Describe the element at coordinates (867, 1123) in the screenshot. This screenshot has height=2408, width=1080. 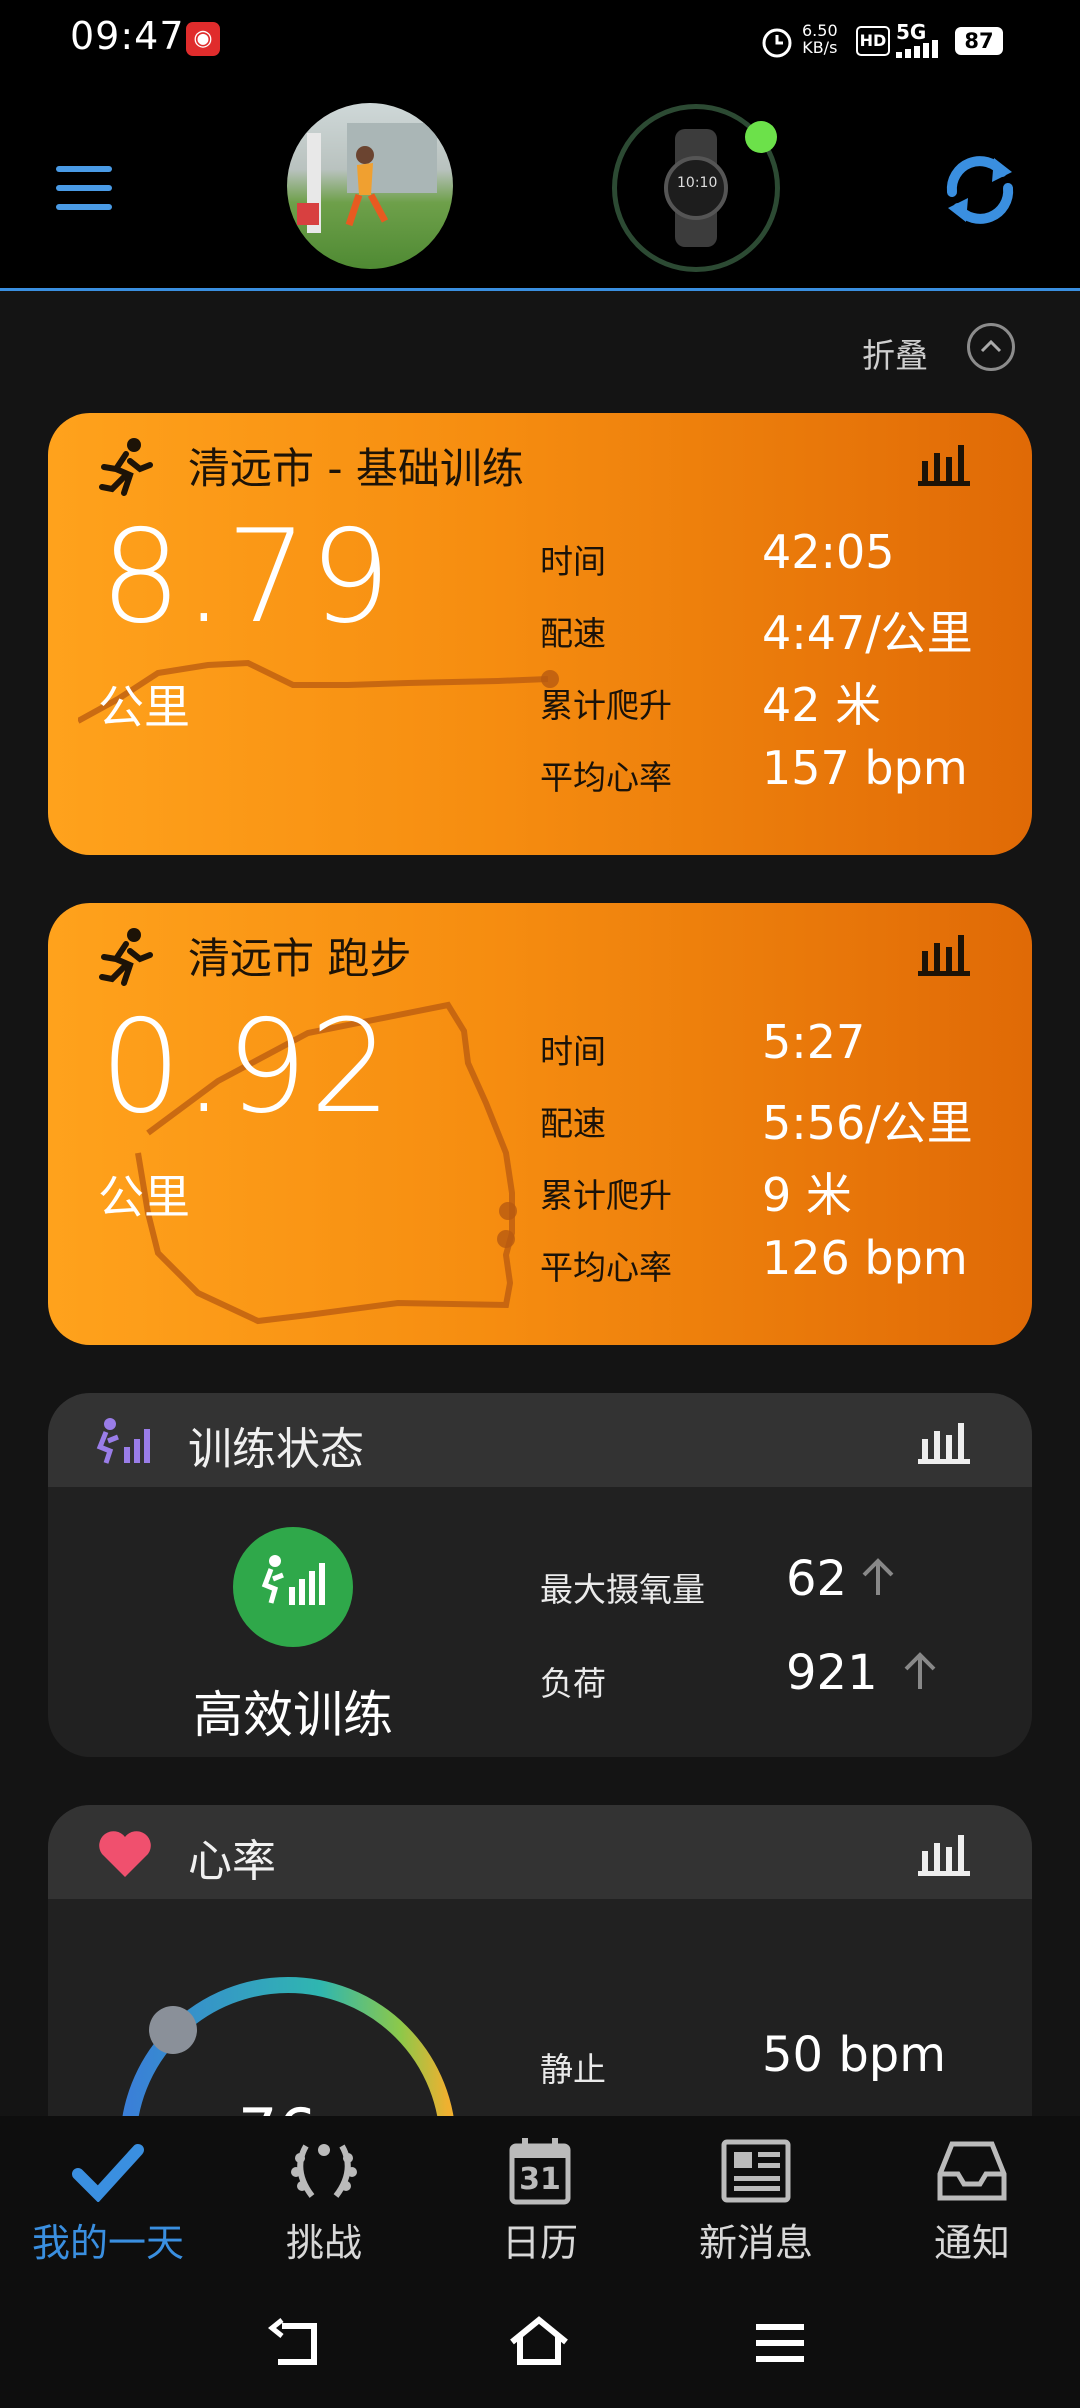
I see `stat-value-pace: 5:56/公里` at that location.